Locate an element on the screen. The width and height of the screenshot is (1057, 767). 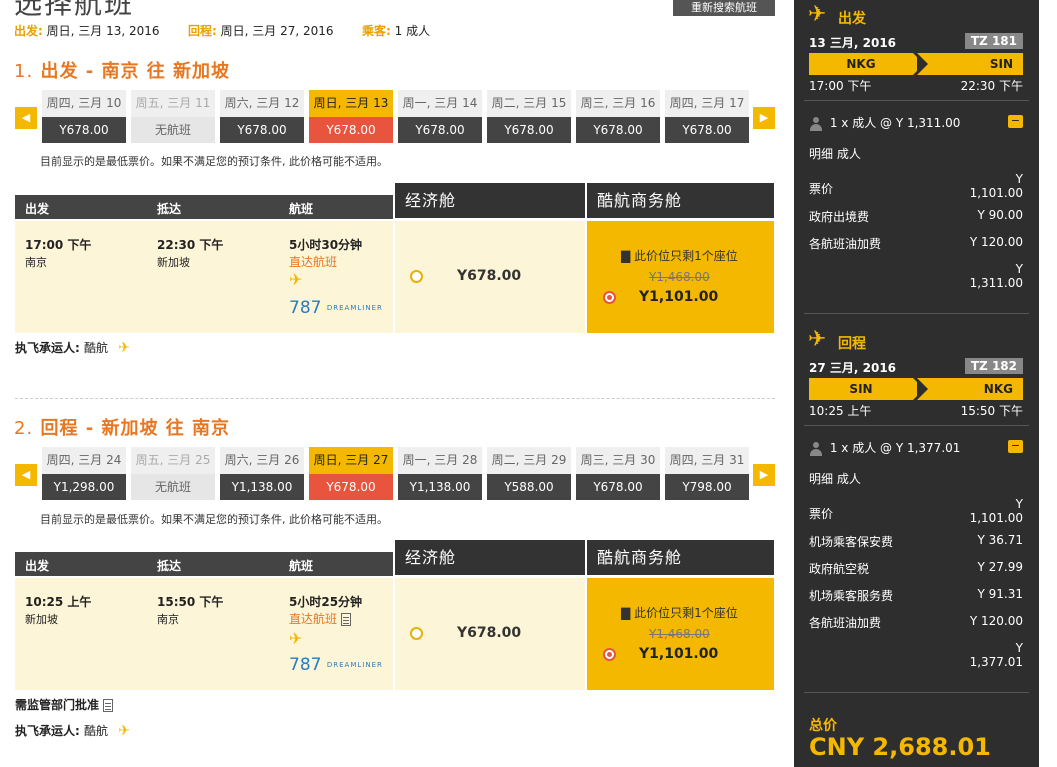
outbound-direct-link: 直达航班 is located at coordinates (313, 261).